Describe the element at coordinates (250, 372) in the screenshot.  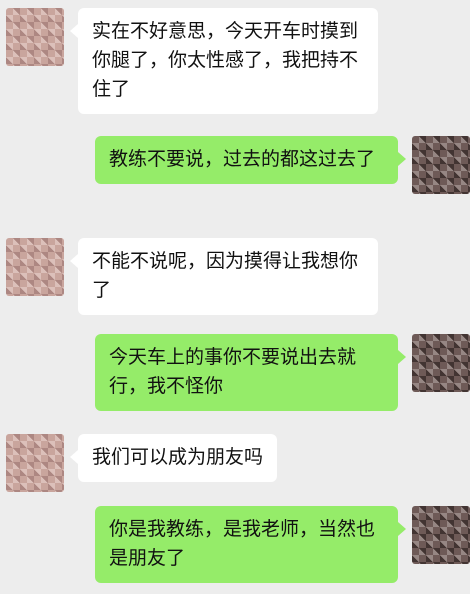
I see `message-bubble-outgoing: 今天车上的事你不要说出去就行，我不怪你` at that location.